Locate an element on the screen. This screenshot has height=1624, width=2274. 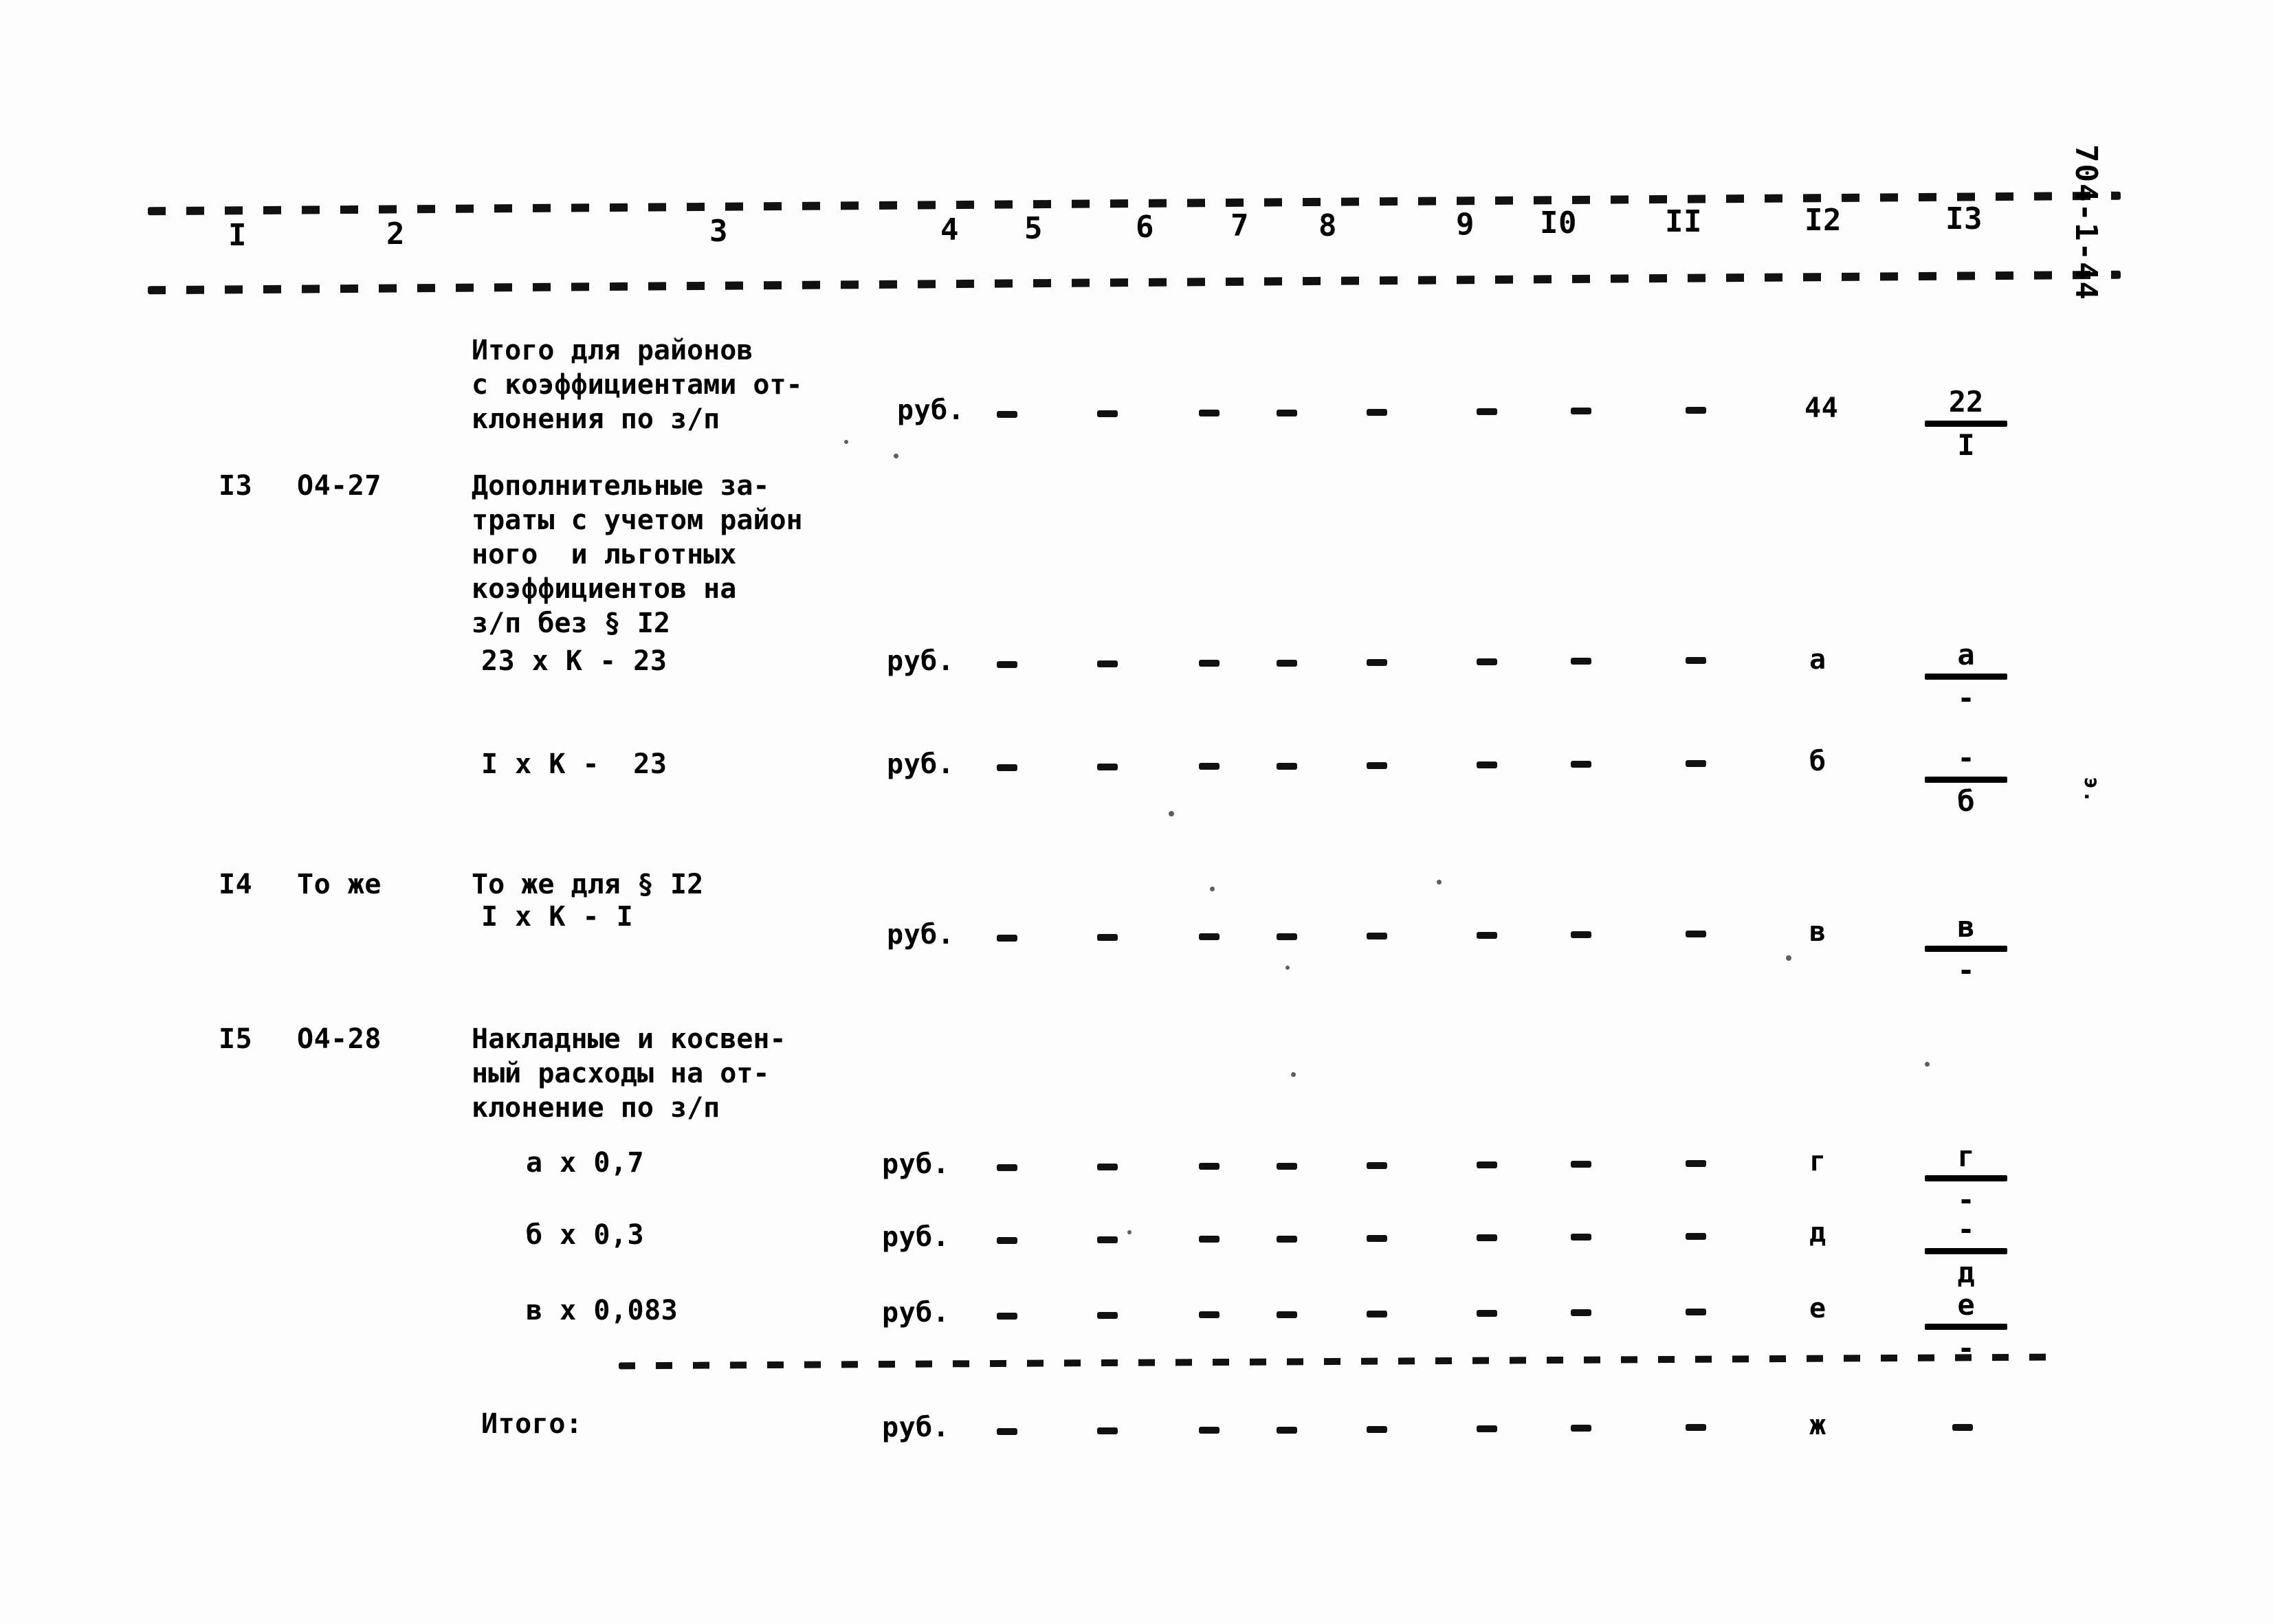
margin-stamp-archive-code: 704-1-44 is located at coordinates (2086, 222).